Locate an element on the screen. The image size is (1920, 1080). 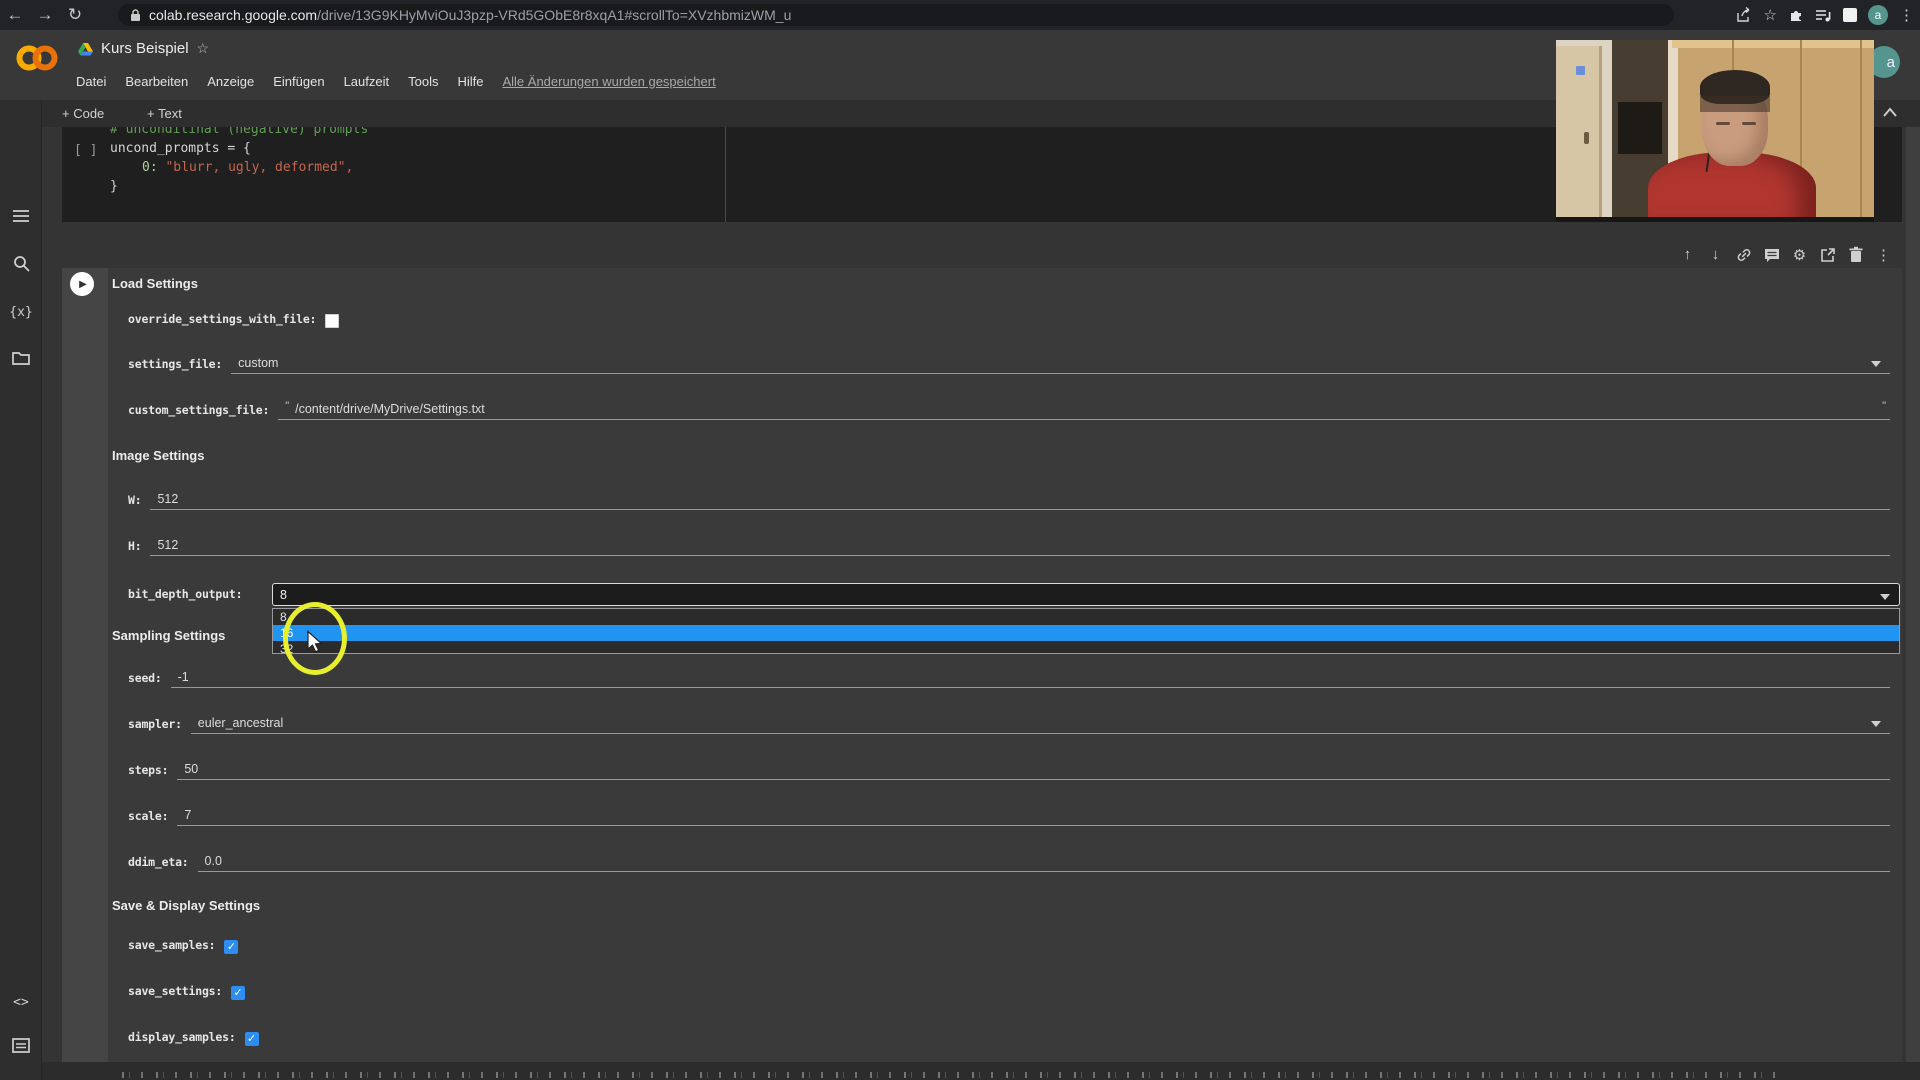
code-comment-line: # unconditinal (negative) prompts is located at coordinates (239, 132).